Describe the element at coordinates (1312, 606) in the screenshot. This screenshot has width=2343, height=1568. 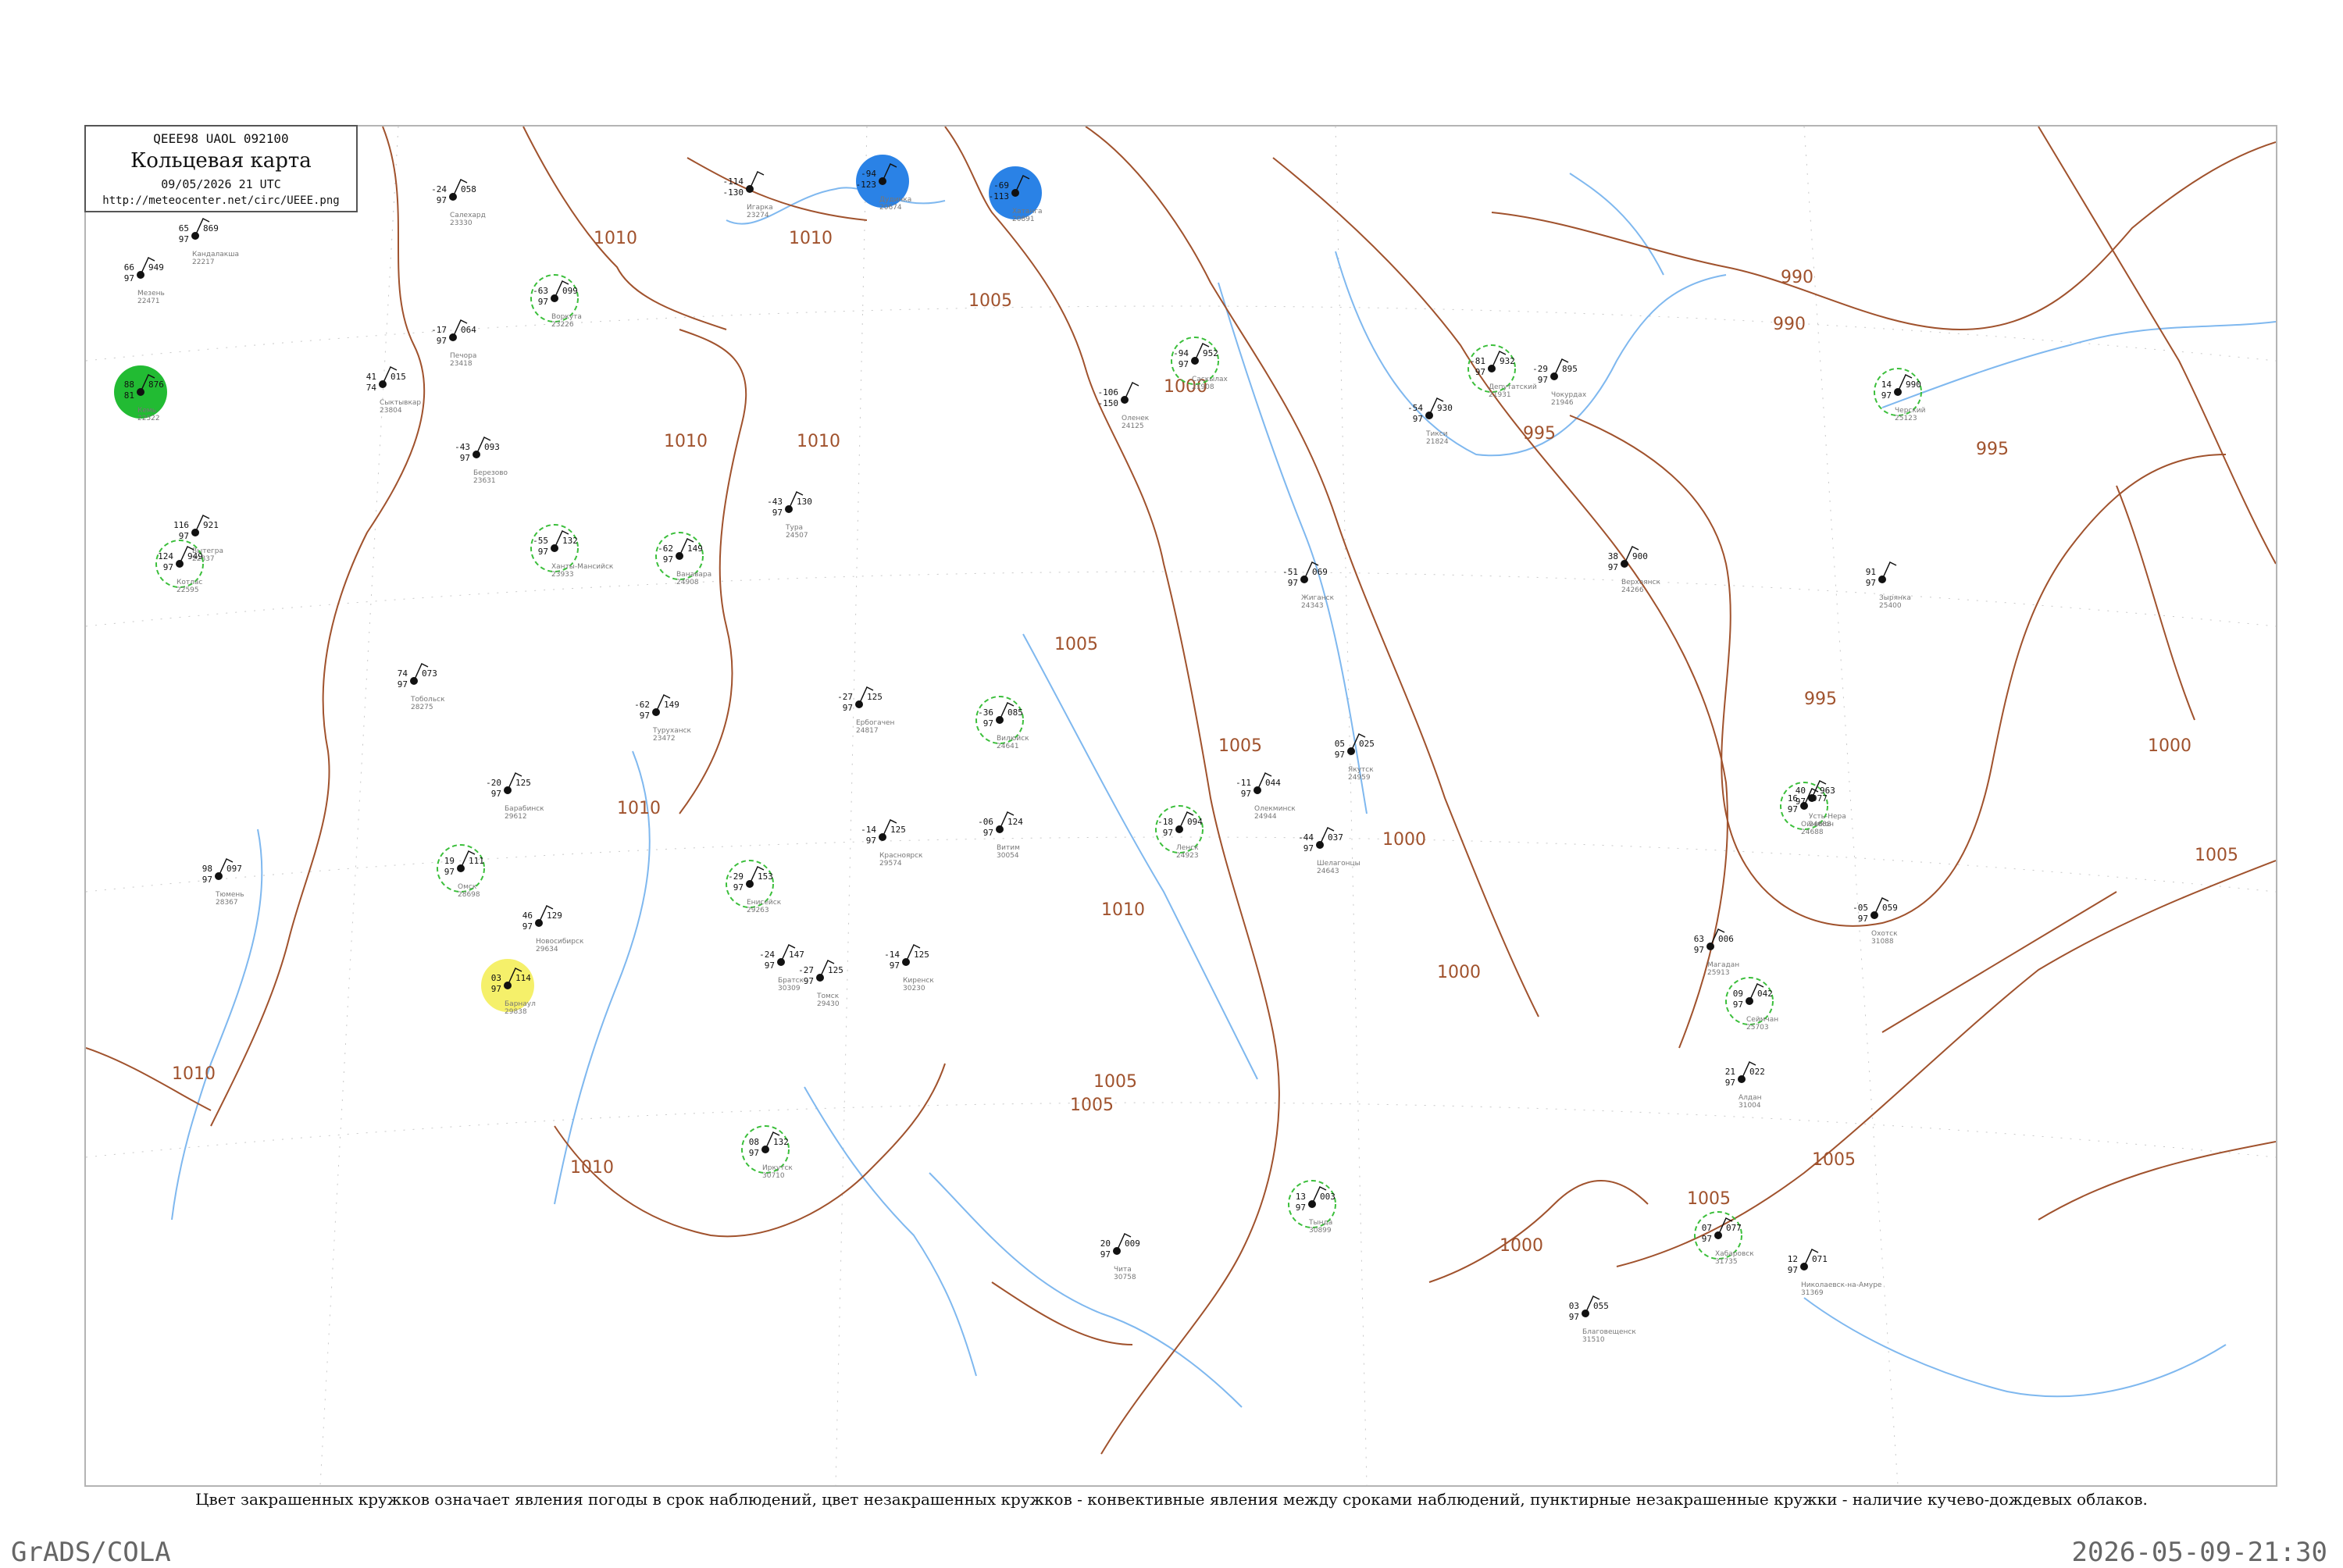
I see `station-index: 24343` at that location.